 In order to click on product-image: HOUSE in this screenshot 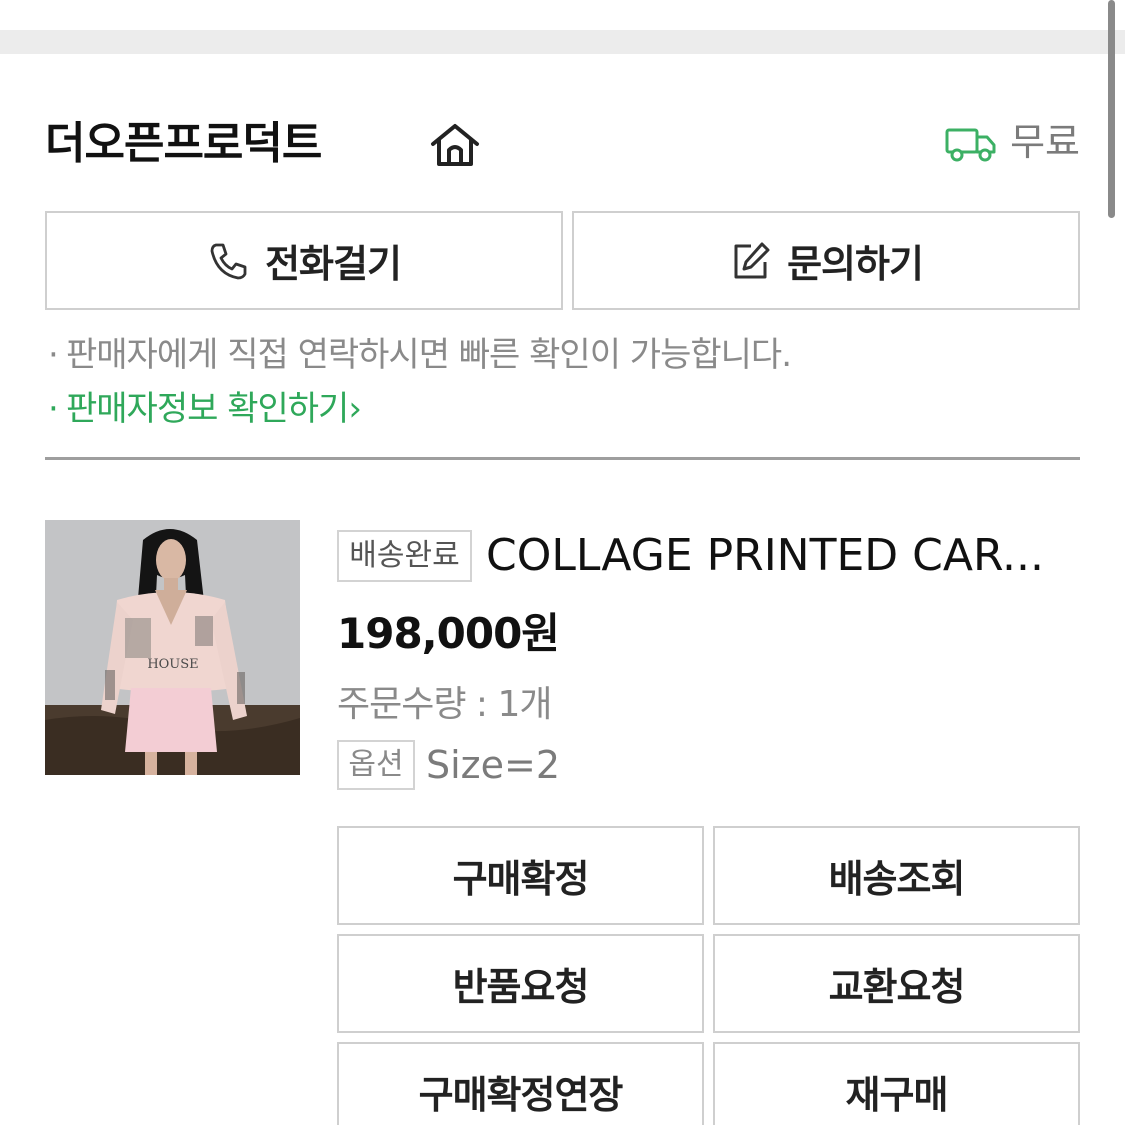, I will do `click(172, 647)`.